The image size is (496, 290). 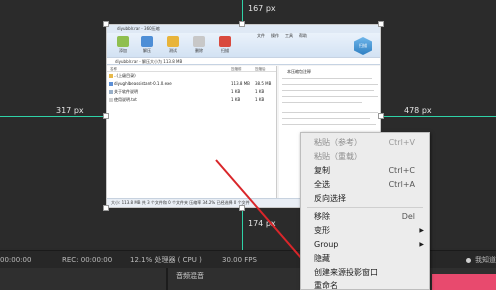 I want to click on resize-handle-right, so click(x=381, y=116).